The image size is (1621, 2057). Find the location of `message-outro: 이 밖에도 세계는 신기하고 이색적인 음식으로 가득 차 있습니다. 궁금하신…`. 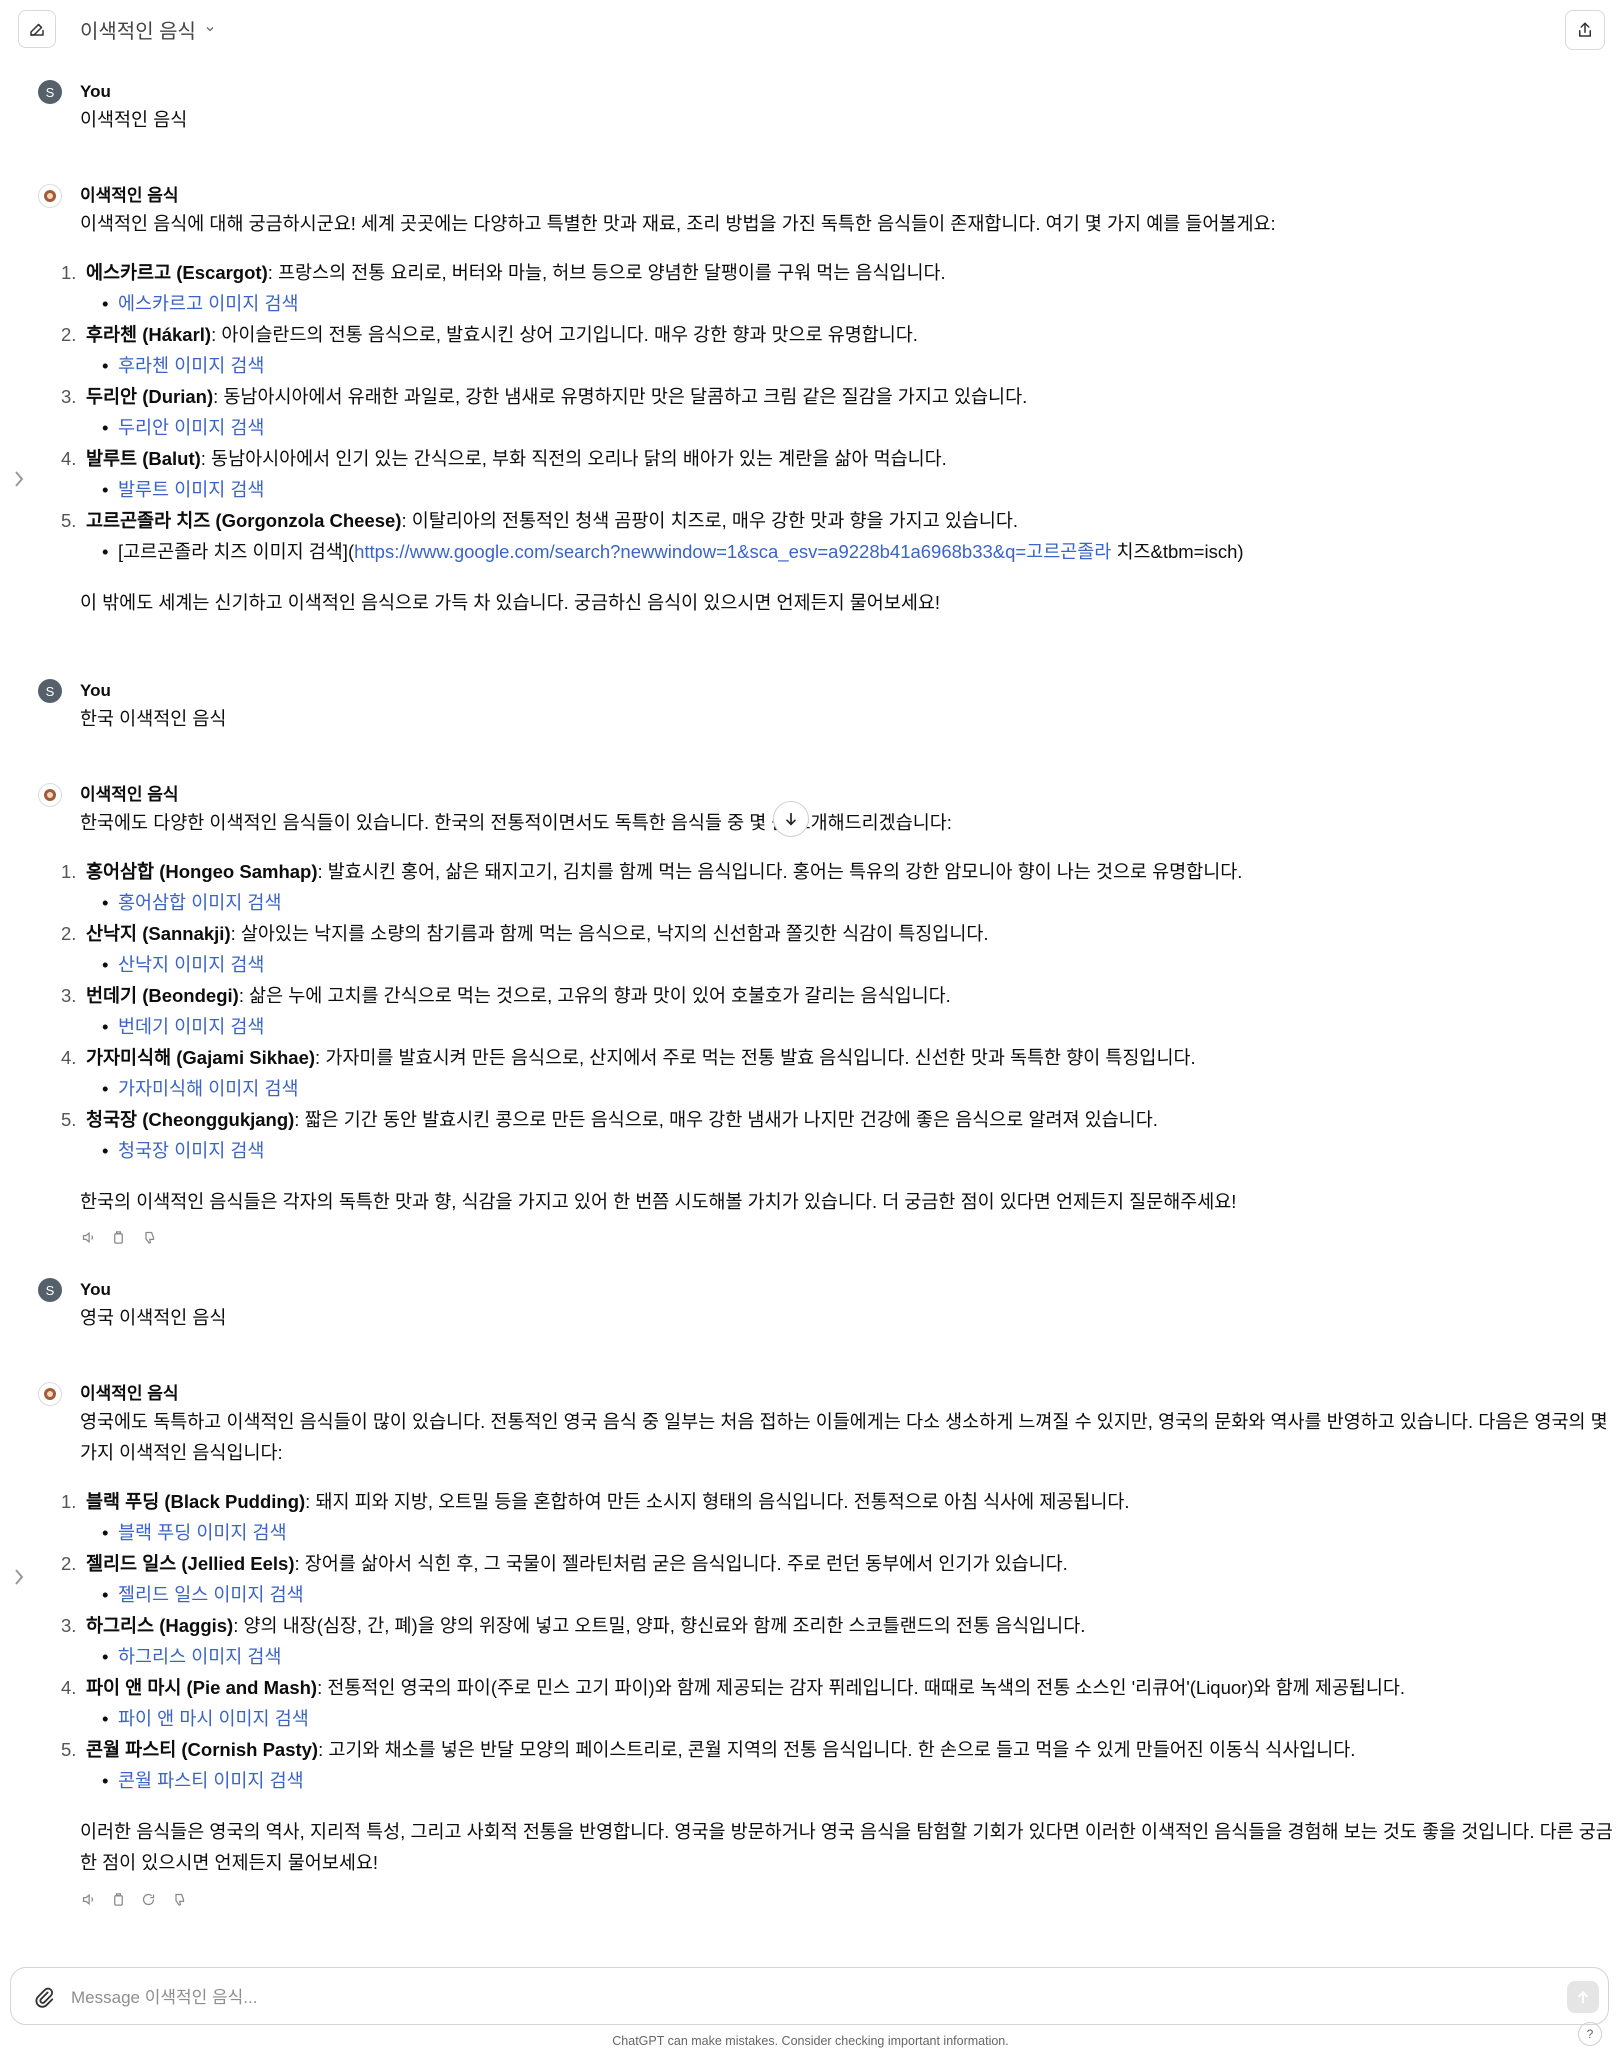

message-outro: 이 밖에도 세계는 신기하고 이색적인 음식으로 가득 차 있습니다. 궁금하신… is located at coordinates (510, 602).